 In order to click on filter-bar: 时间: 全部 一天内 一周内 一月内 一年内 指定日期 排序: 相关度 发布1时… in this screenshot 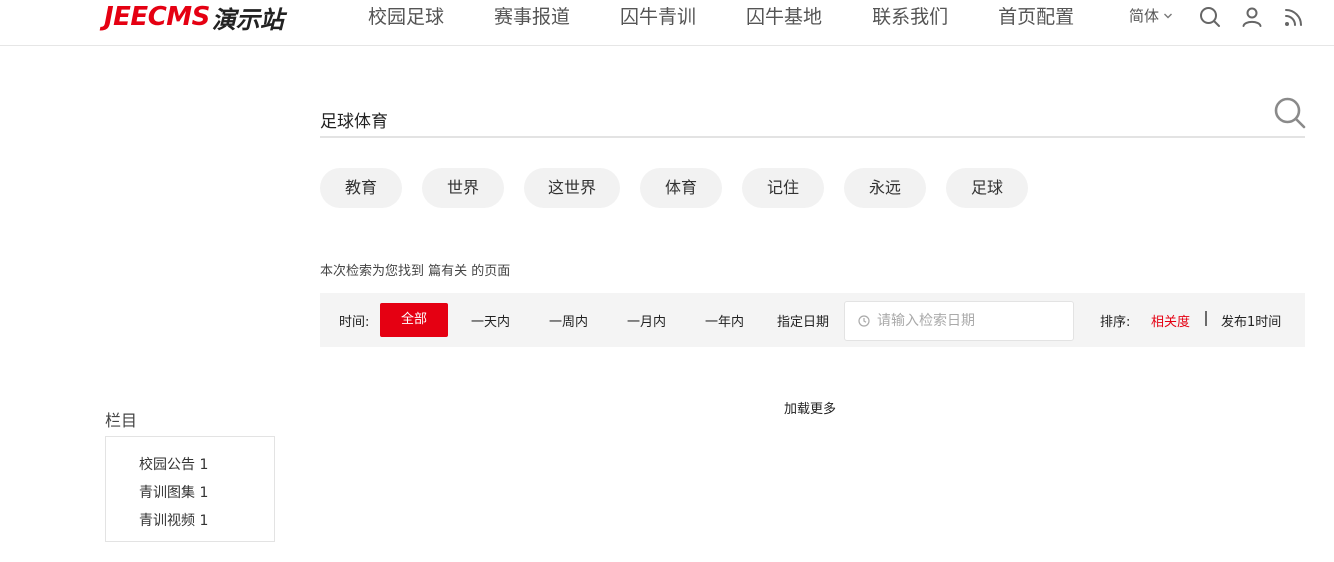, I will do `click(812, 320)`.